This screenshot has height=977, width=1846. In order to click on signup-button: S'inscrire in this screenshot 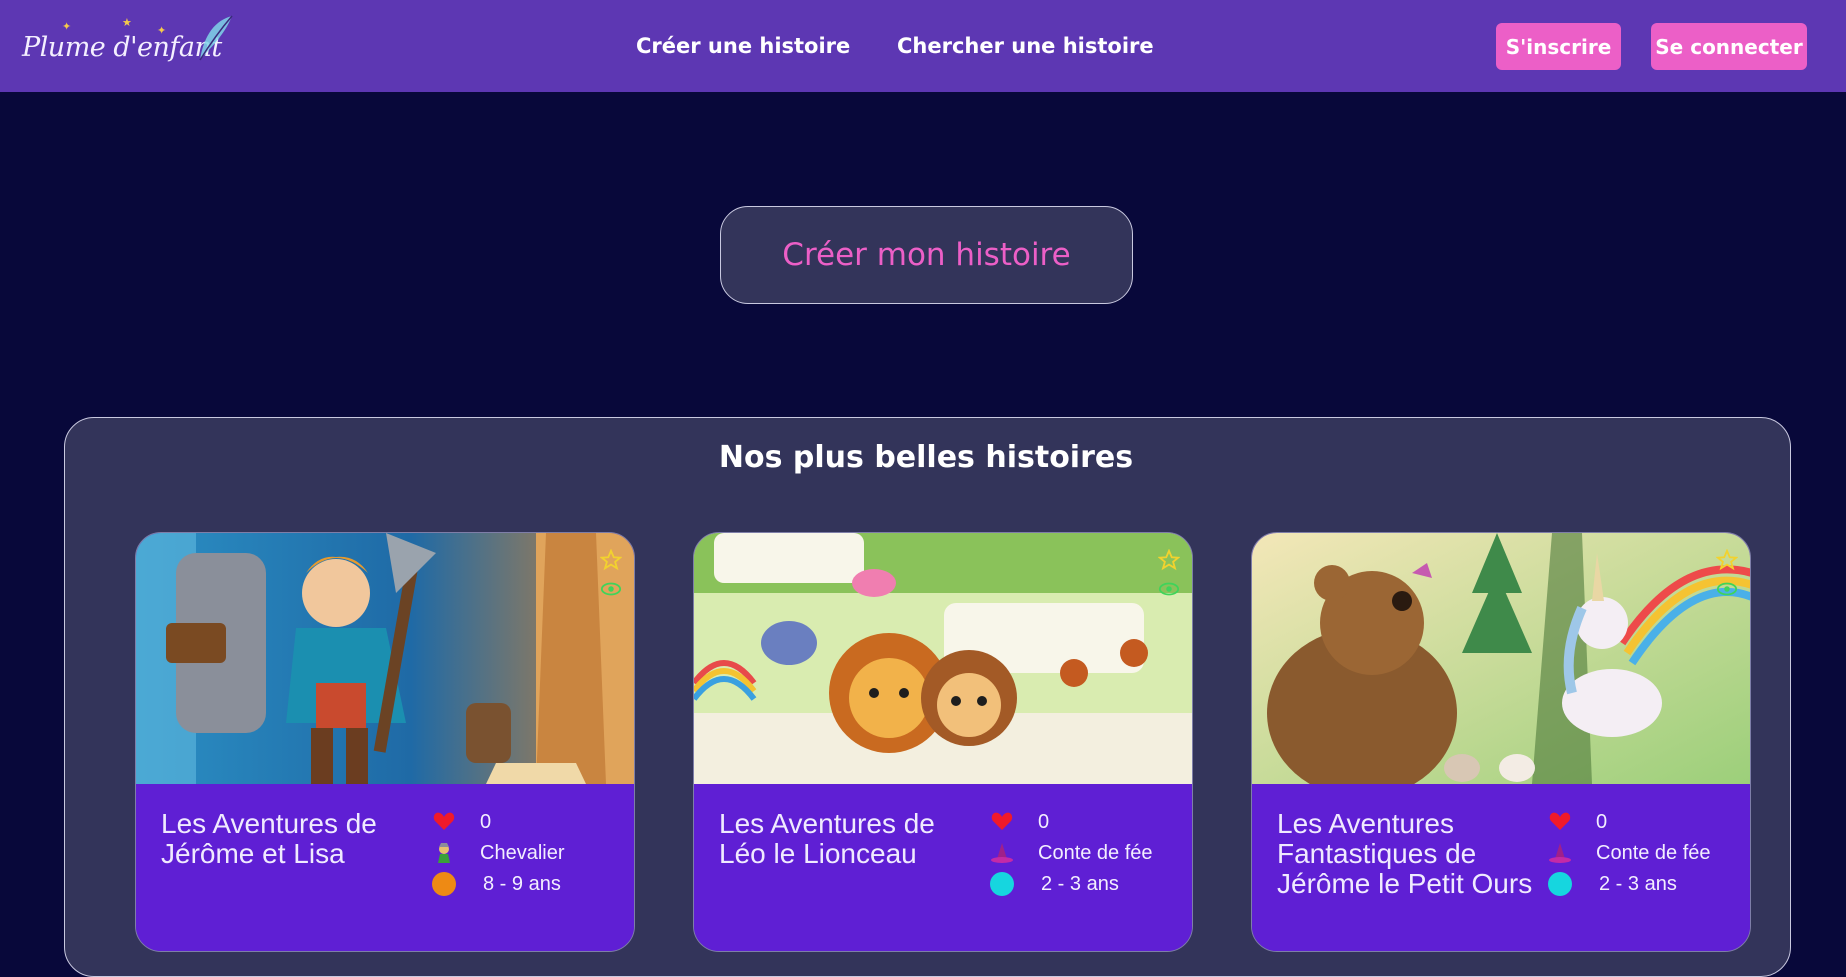, I will do `click(1558, 46)`.